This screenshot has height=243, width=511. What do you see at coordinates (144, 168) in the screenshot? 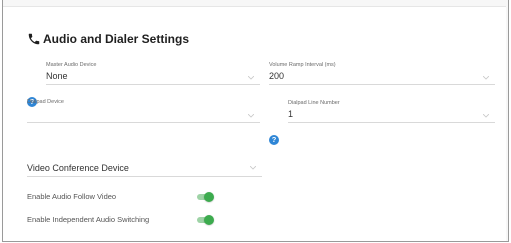
I see `video-conference-device-select: Video Conference Device` at bounding box center [144, 168].